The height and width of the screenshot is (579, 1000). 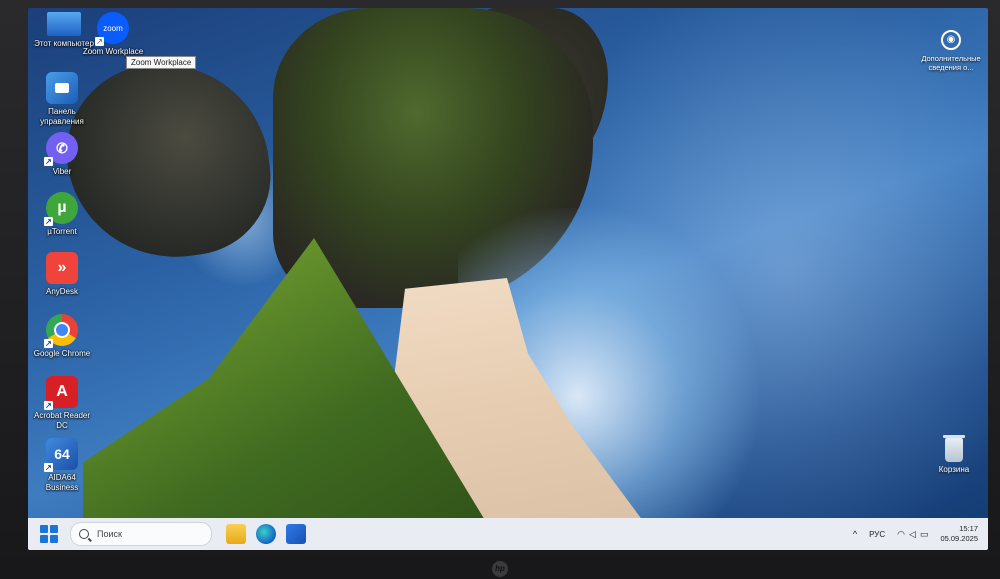 I want to click on aida64-icon: 64 ↗, so click(x=61, y=455).